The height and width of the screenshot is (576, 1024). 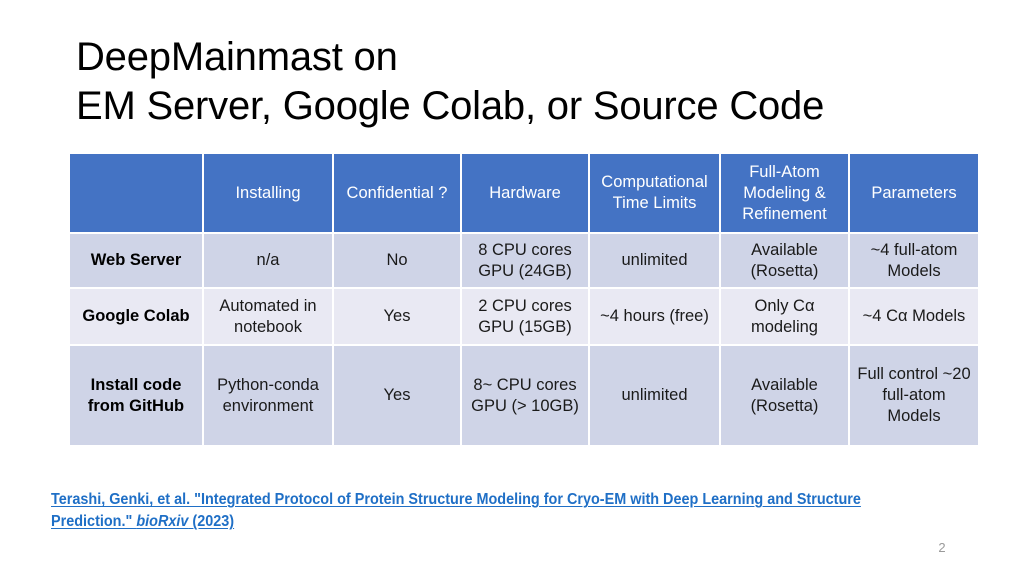 What do you see at coordinates (136, 193) in the screenshot?
I see `table-header-corner` at bounding box center [136, 193].